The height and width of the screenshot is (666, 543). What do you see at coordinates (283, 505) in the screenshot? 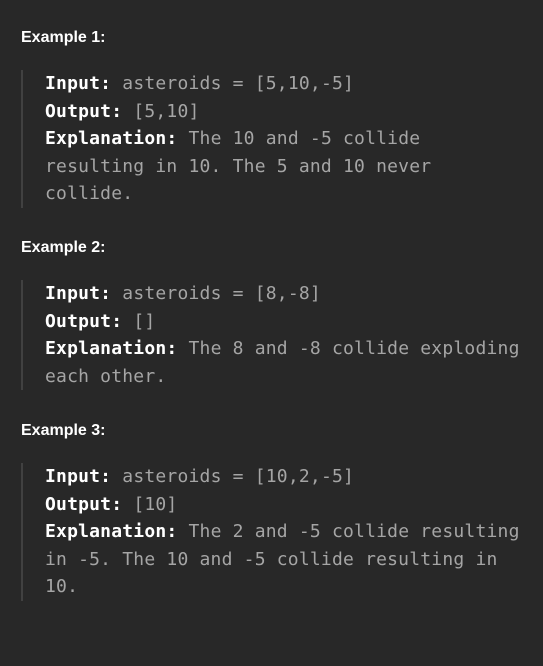
I see `output-line: Output: [10]` at bounding box center [283, 505].